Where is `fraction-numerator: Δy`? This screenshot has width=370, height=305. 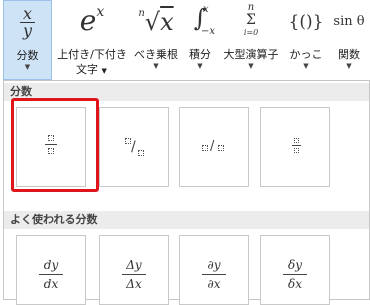
fraction-numerator: Δy is located at coordinates (134, 265).